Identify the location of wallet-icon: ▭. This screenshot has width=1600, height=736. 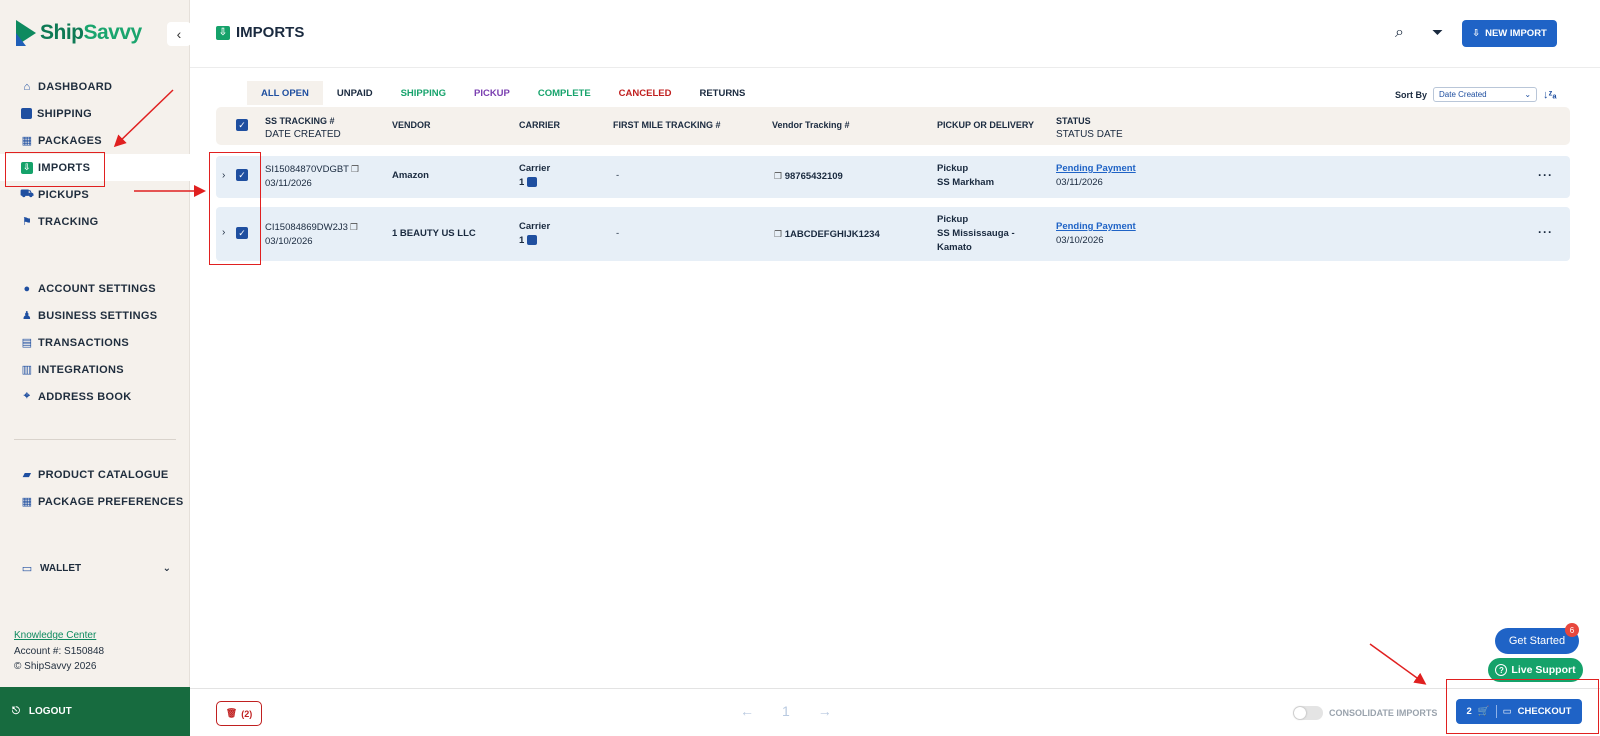
(27, 568).